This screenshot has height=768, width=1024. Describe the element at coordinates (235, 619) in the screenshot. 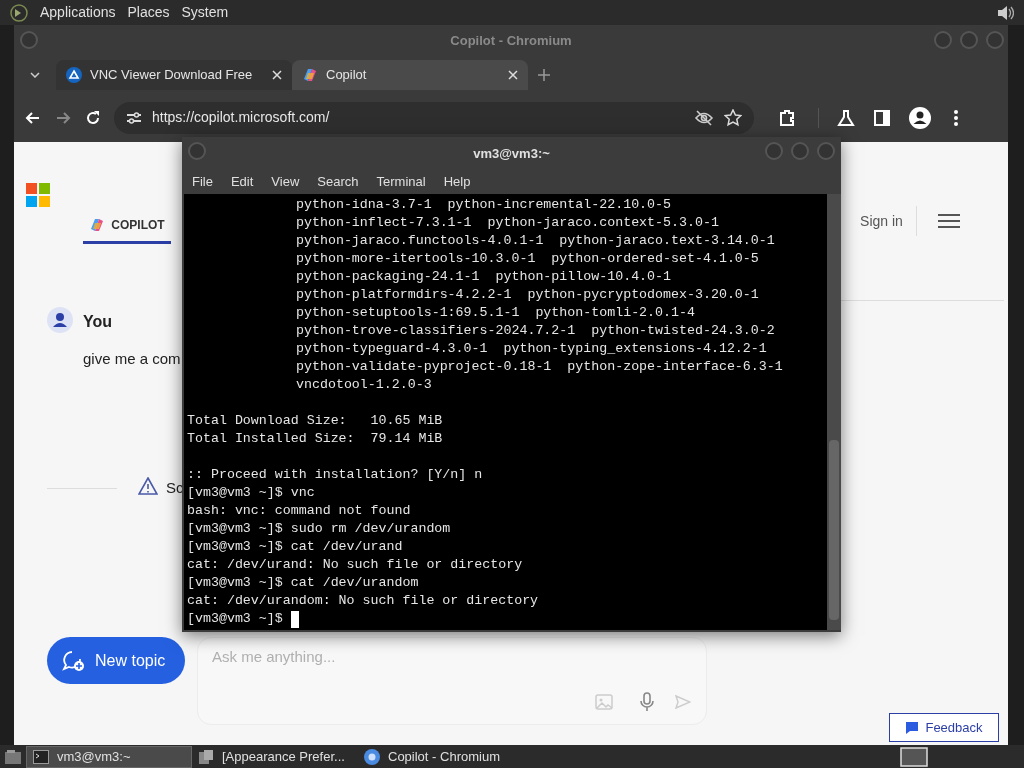

I see `terminal-line: [vm3@vm3 ~]$` at that location.